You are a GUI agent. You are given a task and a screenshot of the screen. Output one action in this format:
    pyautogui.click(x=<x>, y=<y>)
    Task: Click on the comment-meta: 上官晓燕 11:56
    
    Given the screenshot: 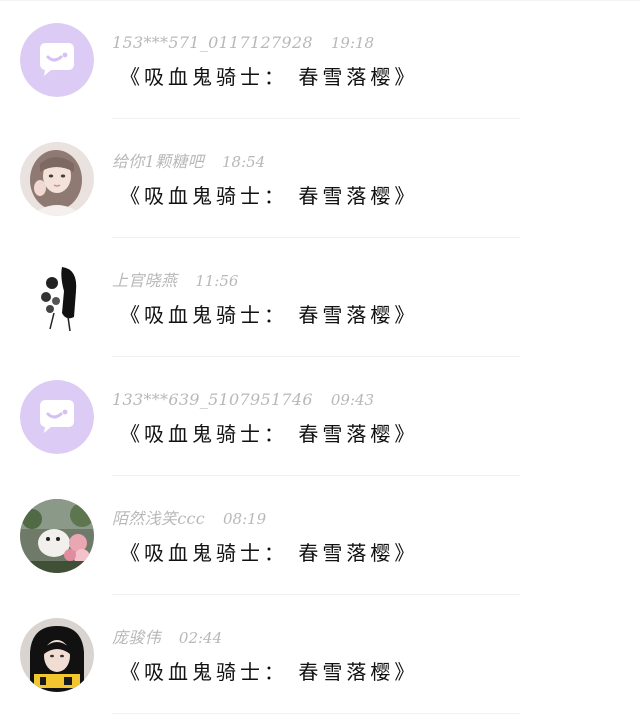 What is the action you would take?
    pyautogui.click(x=175, y=281)
    